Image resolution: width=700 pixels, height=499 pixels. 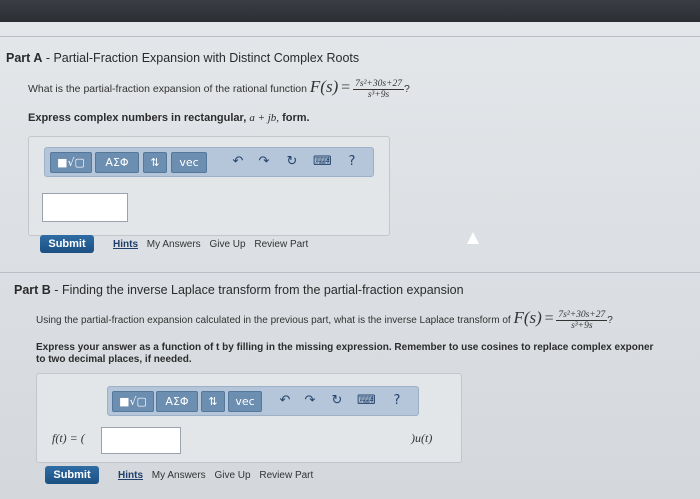 What do you see at coordinates (179, 475) in the screenshot?
I see `part-b-my-answers-link: My Answers` at bounding box center [179, 475].